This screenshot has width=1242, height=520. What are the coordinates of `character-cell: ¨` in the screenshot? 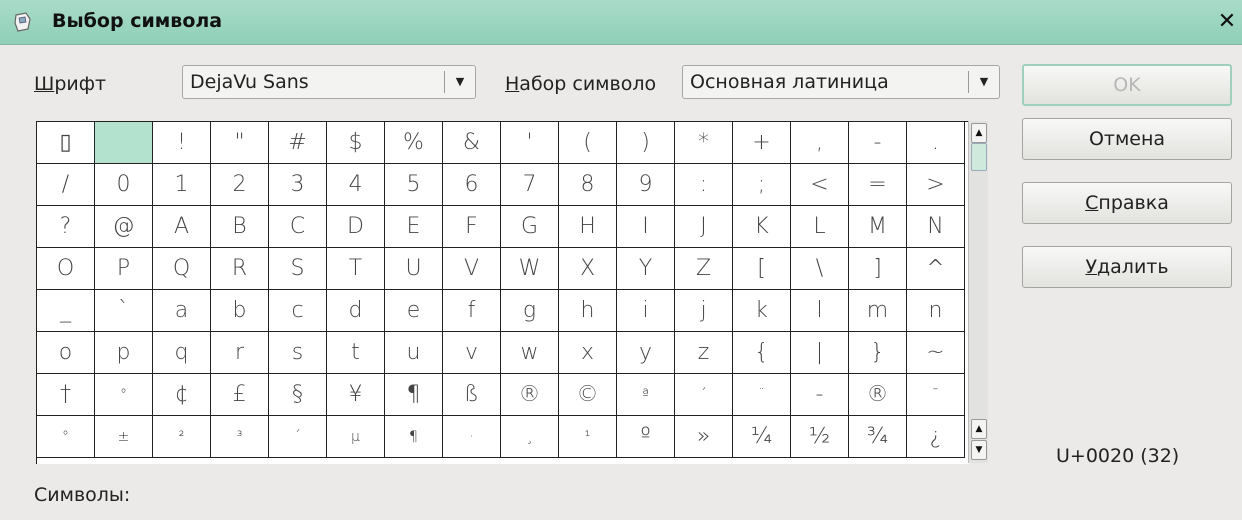 It's located at (762, 395).